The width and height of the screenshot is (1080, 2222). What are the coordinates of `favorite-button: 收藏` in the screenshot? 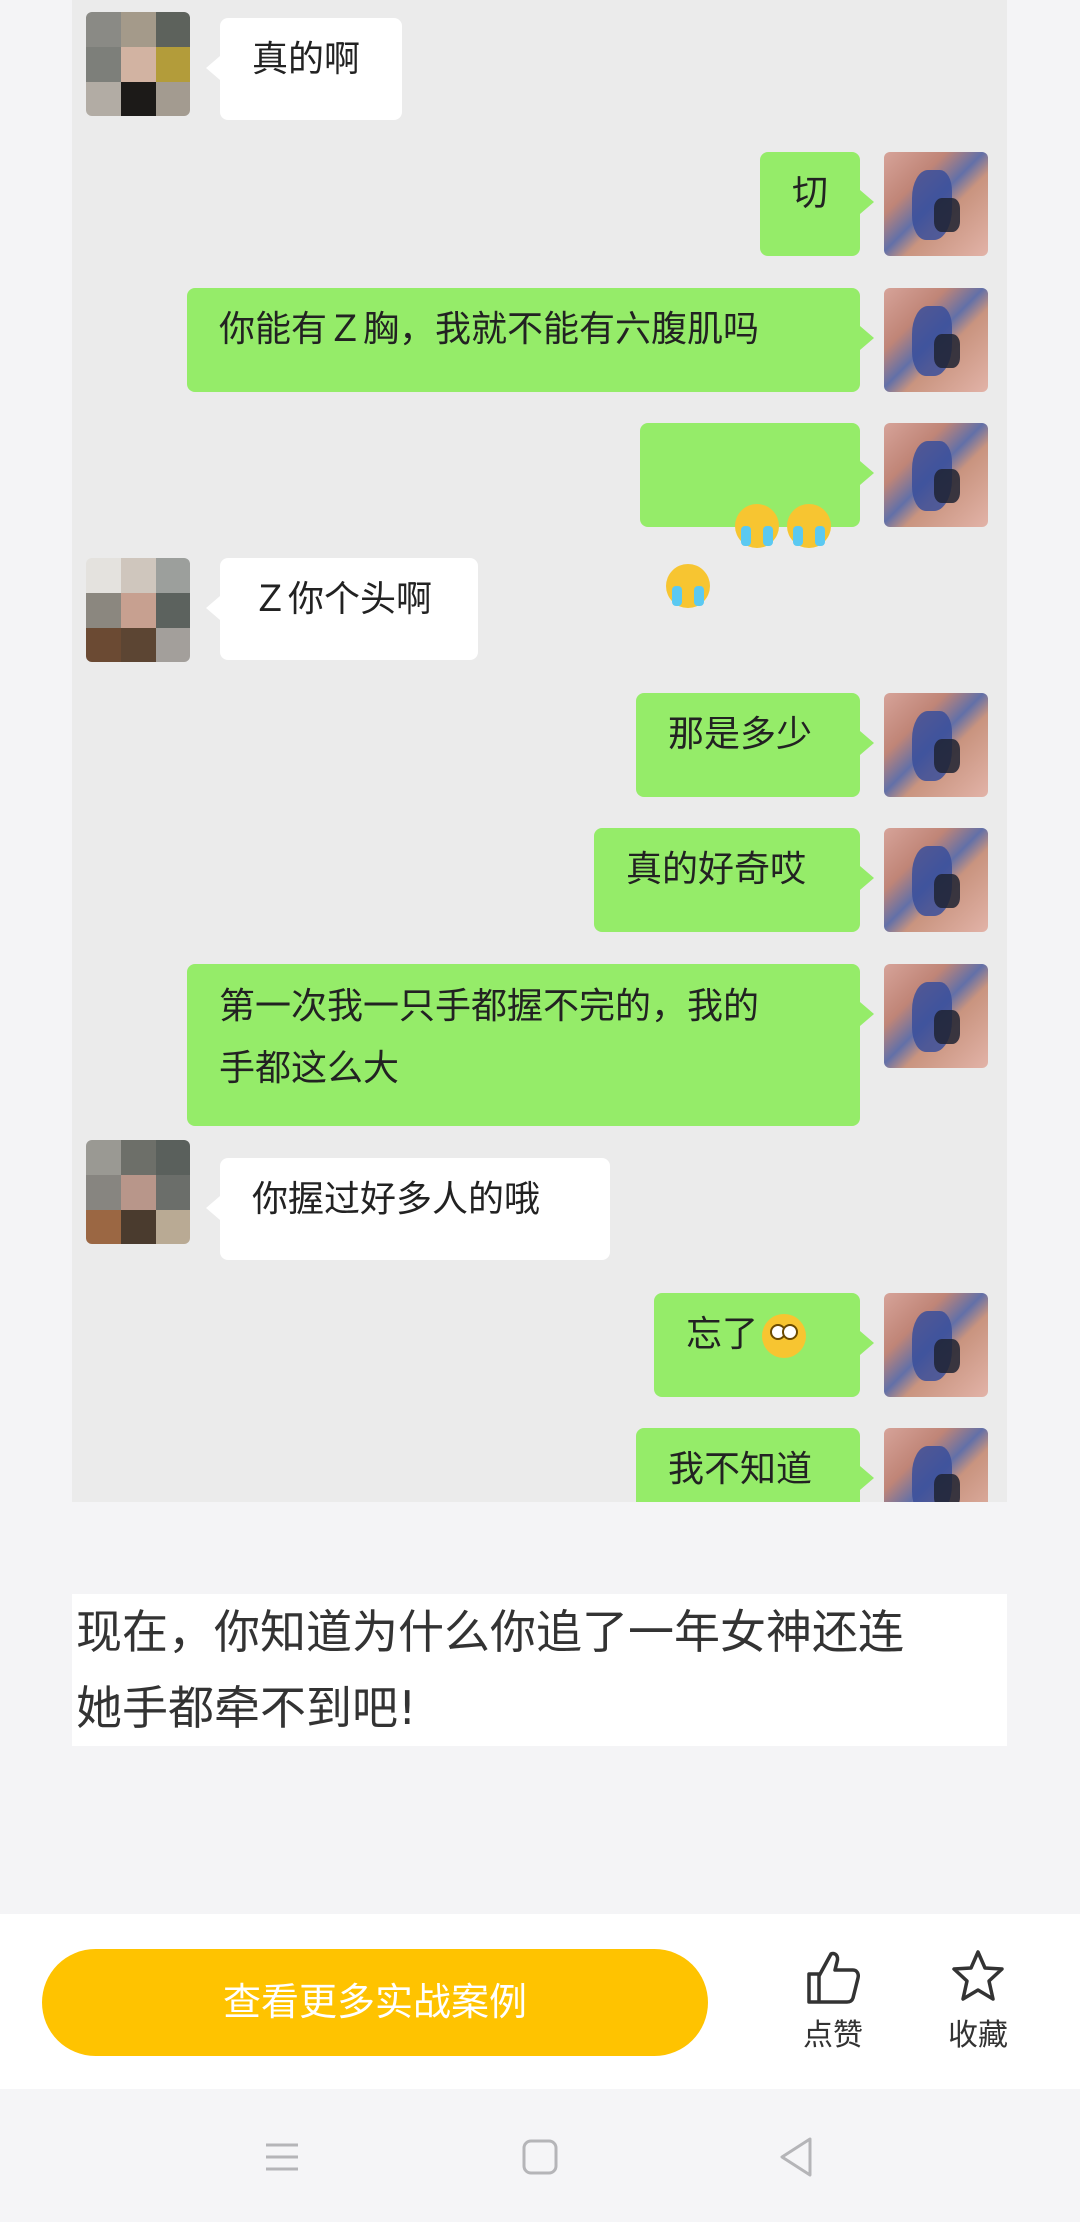 It's located at (978, 2001).